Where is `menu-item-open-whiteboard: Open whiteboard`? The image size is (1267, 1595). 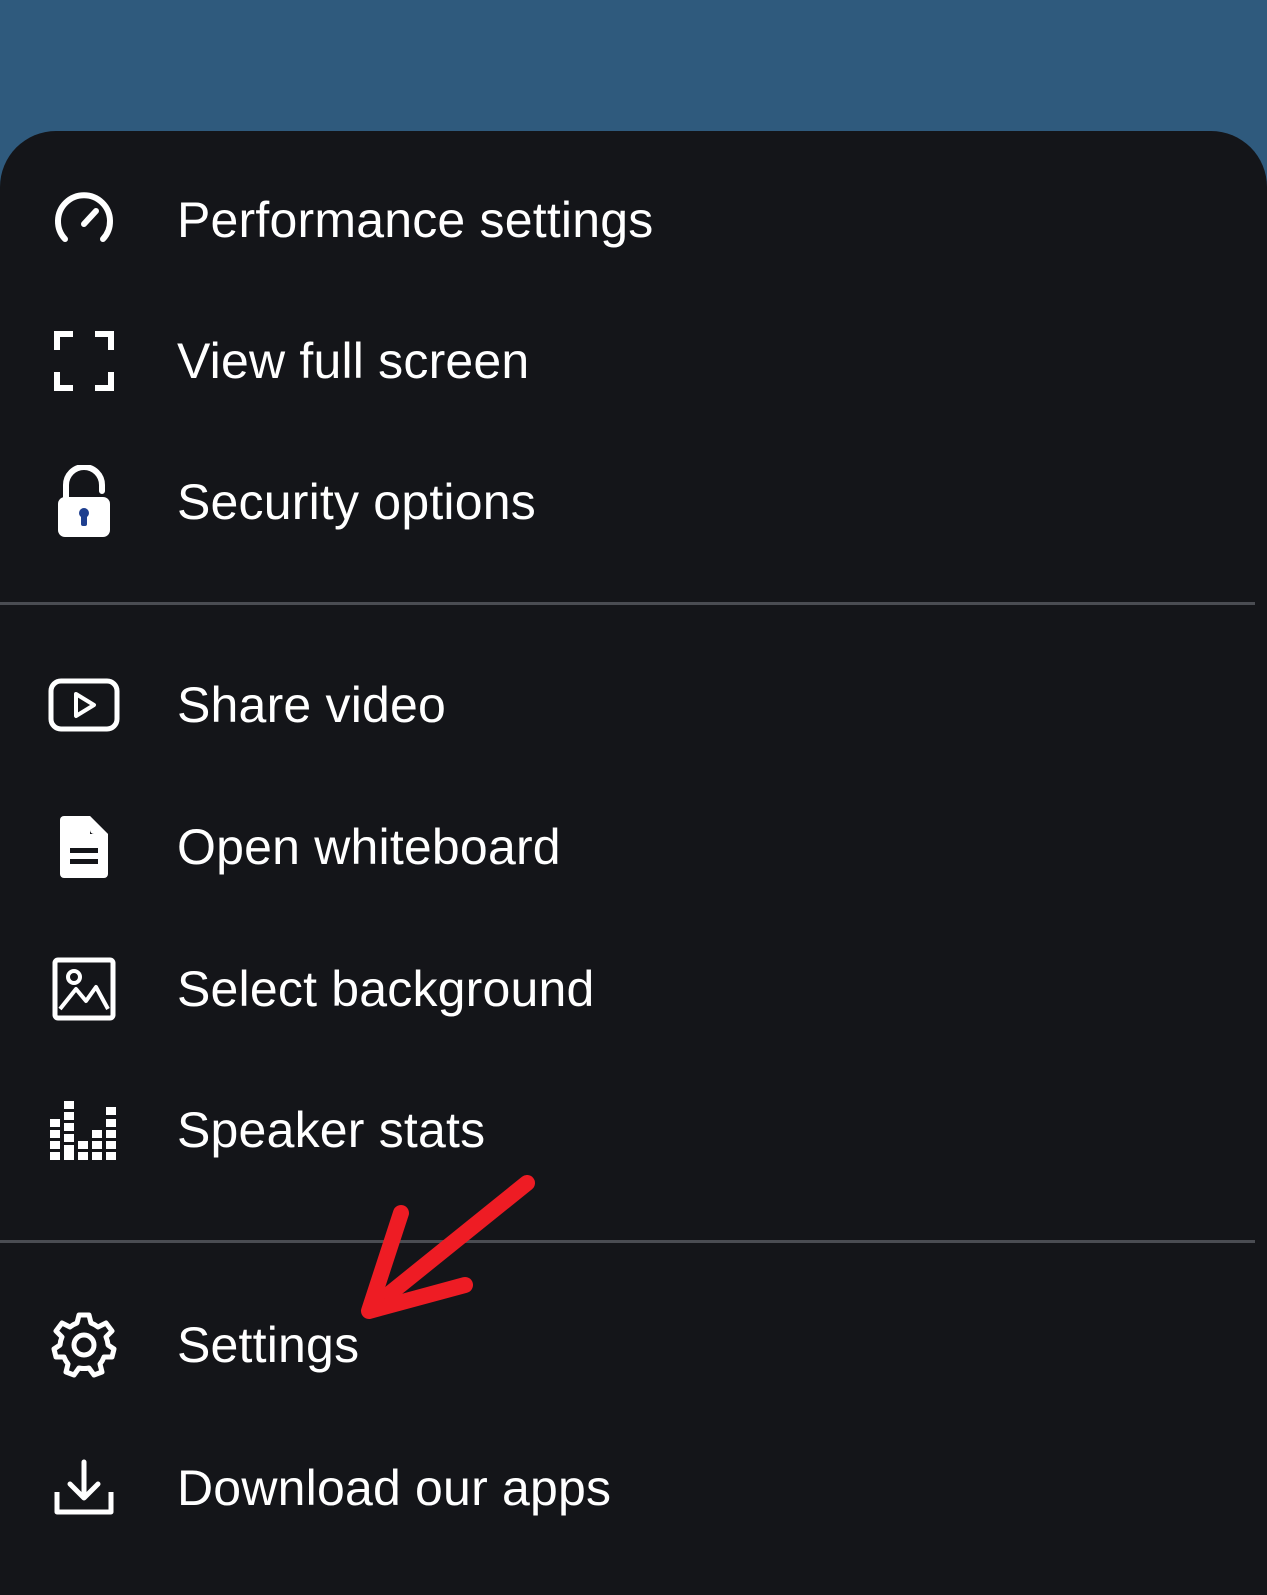 menu-item-open-whiteboard: Open whiteboard is located at coordinates (633, 847).